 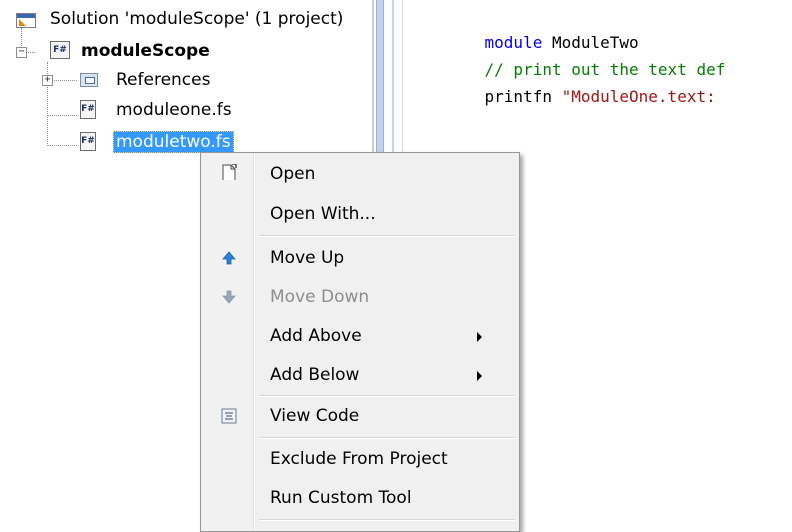 What do you see at coordinates (315, 416) in the screenshot?
I see `menu-item-label: View Code` at bounding box center [315, 416].